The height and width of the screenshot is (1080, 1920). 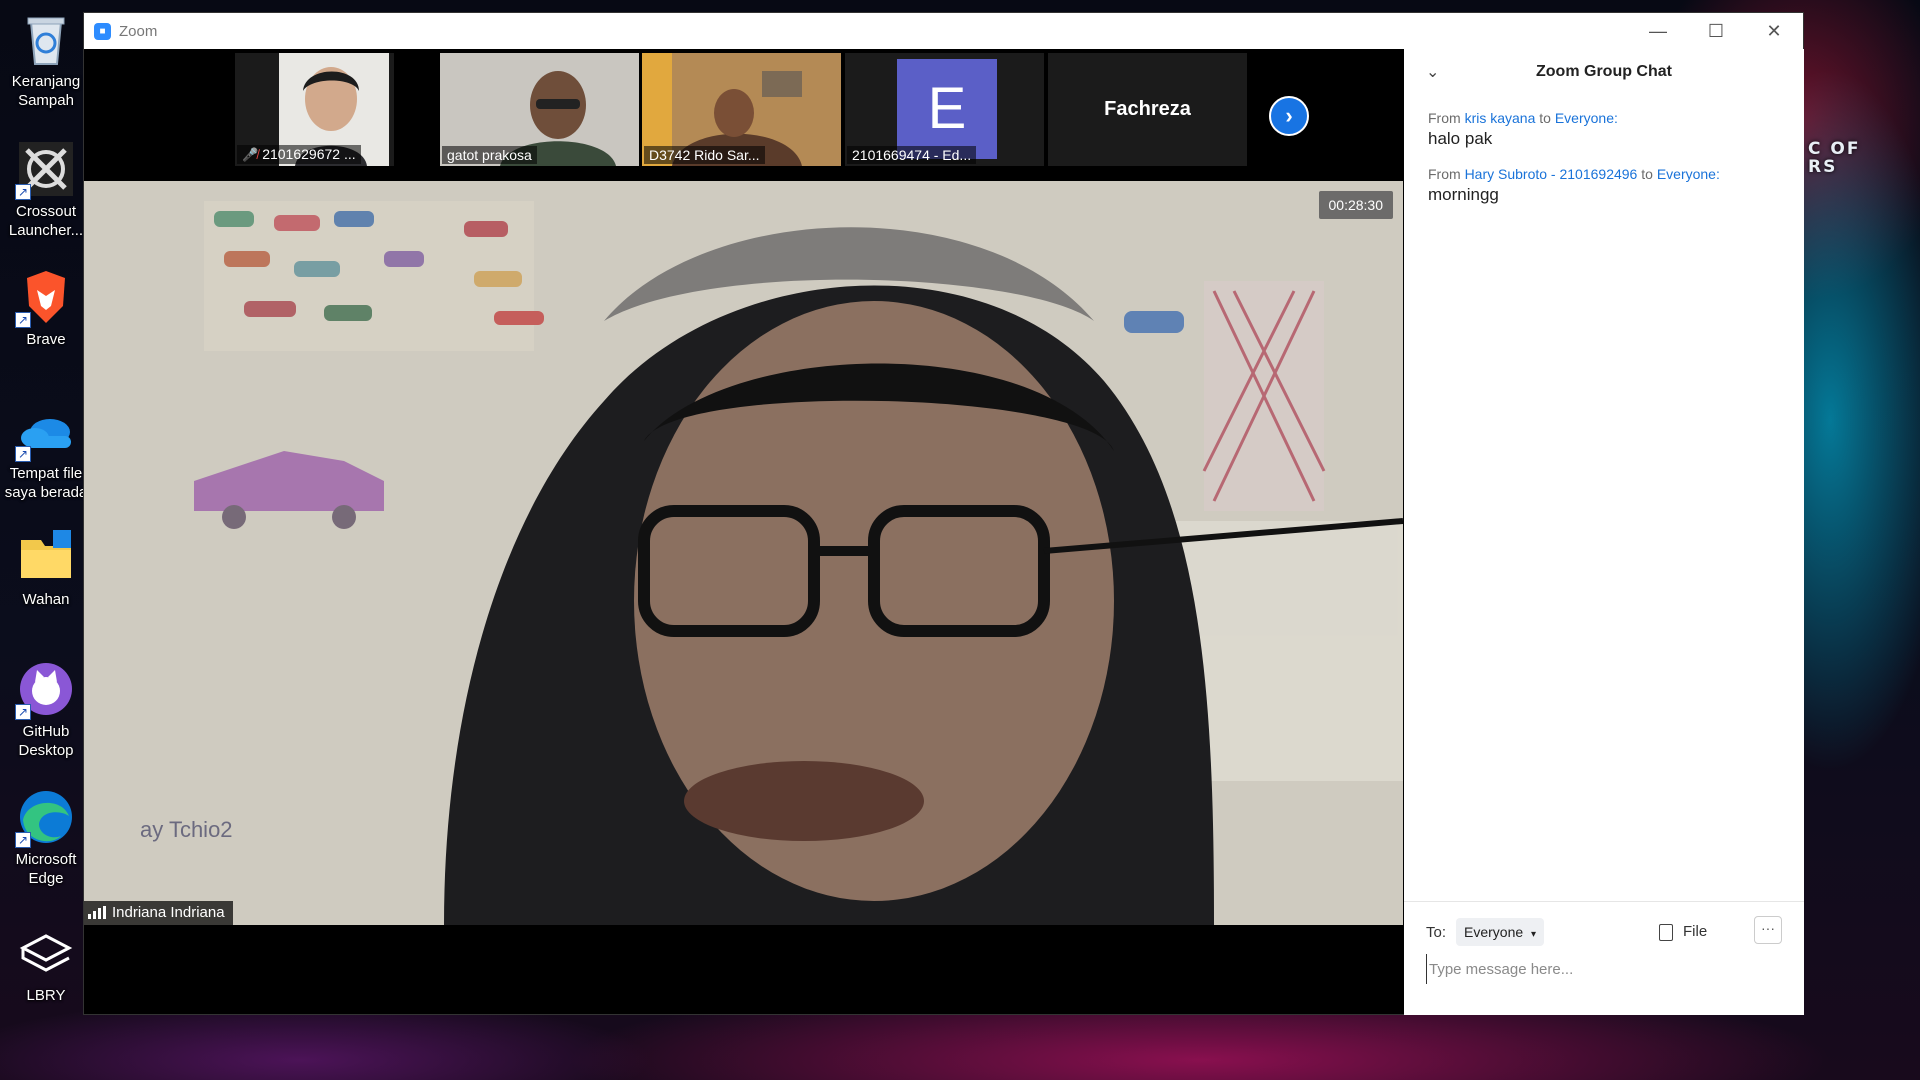 I want to click on desktop-icon-edge: ↗ Microsoft Edge, so click(x=46, y=838).